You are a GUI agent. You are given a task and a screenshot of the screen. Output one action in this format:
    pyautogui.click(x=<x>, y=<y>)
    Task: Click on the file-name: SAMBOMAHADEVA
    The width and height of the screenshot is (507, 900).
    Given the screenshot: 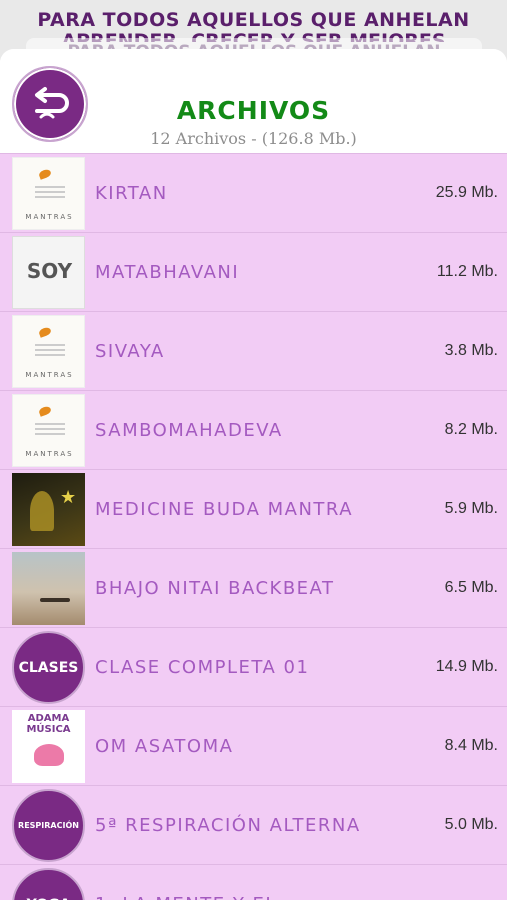 What is the action you would take?
    pyautogui.click(x=189, y=430)
    